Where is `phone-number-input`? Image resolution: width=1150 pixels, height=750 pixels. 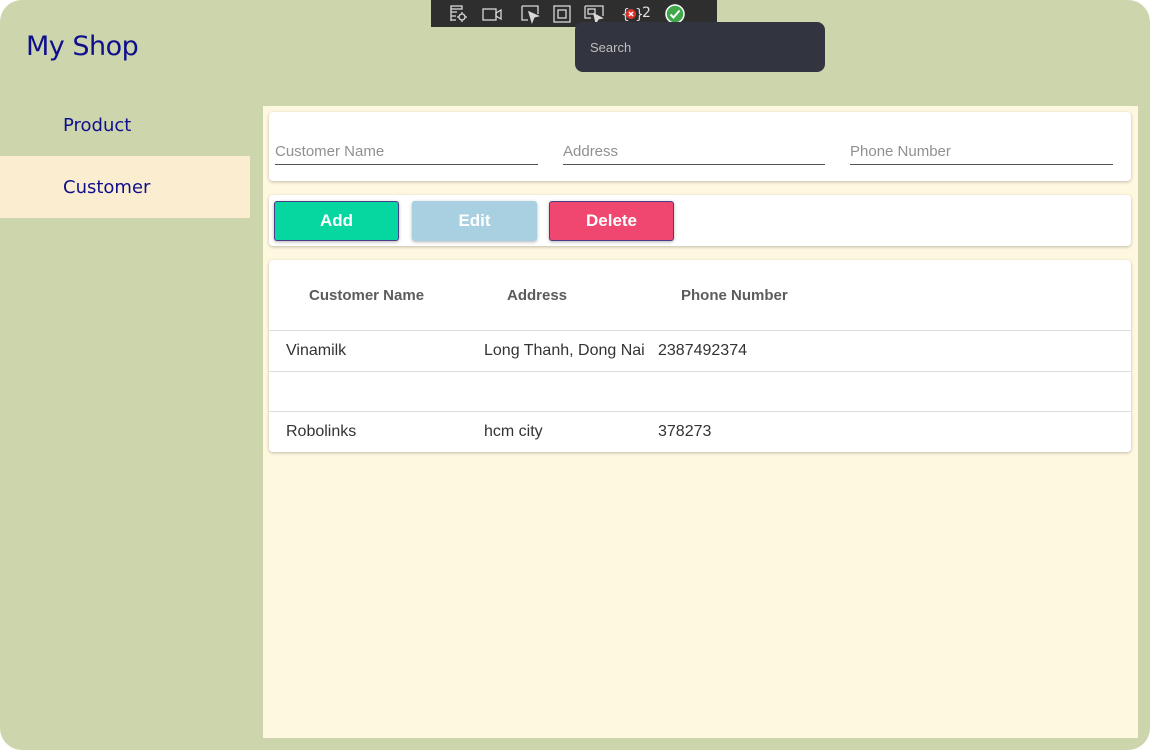
phone-number-input is located at coordinates (981, 151).